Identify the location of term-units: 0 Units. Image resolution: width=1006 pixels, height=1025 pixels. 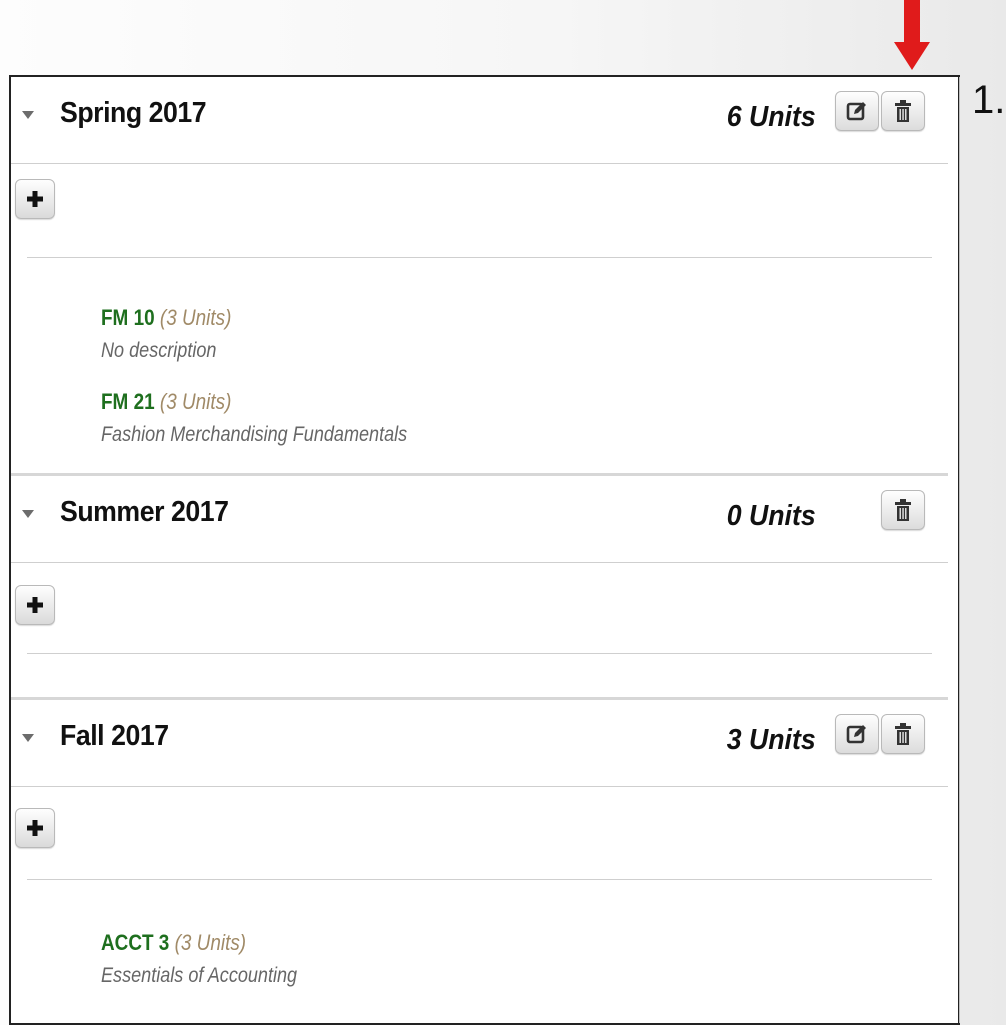
(771, 516).